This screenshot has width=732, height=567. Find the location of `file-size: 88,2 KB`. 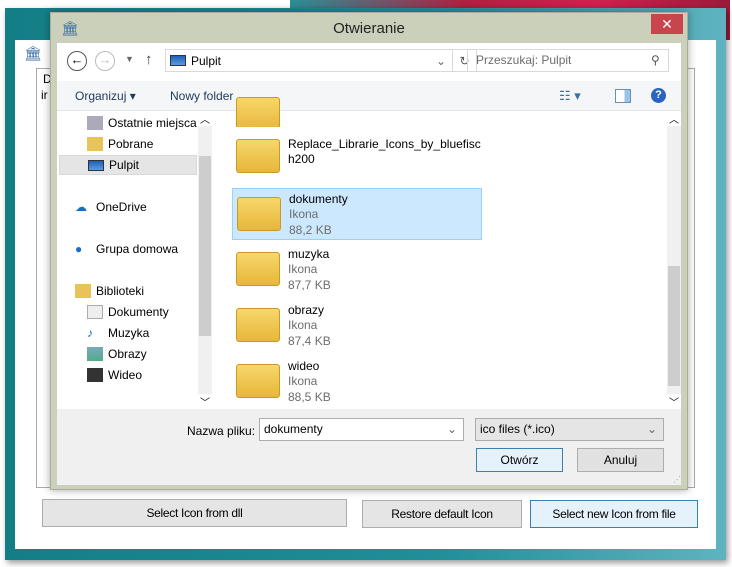

file-size: 88,2 KB is located at coordinates (310, 230).